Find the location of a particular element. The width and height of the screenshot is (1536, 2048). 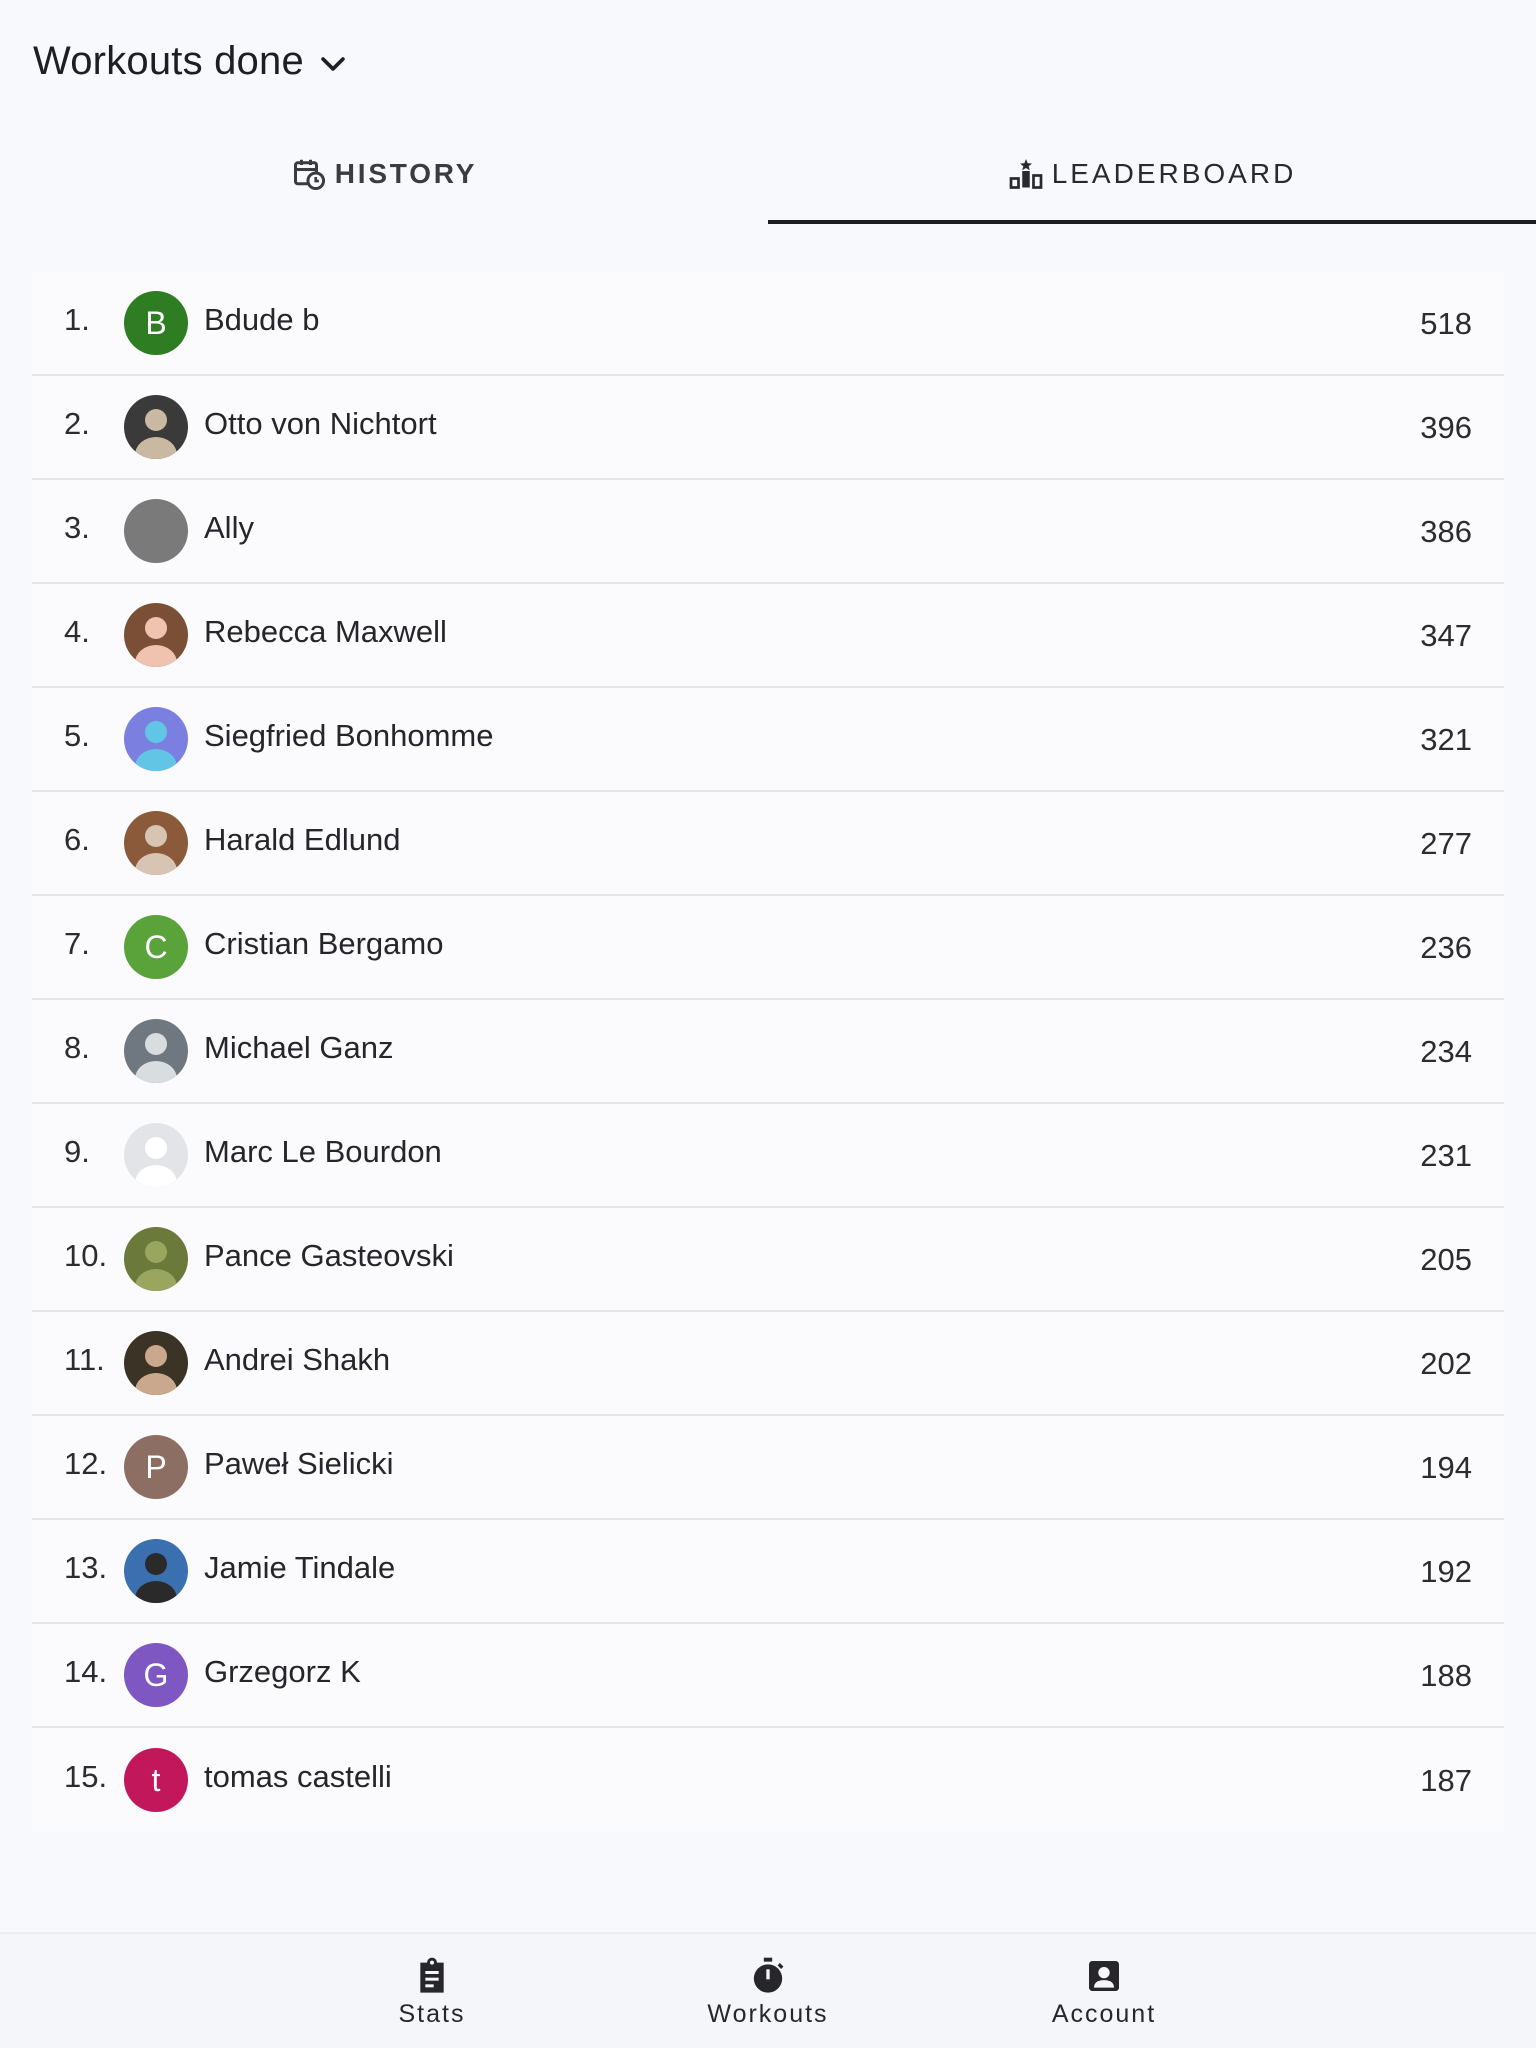

nav-stats: Stats is located at coordinates (432, 1991).